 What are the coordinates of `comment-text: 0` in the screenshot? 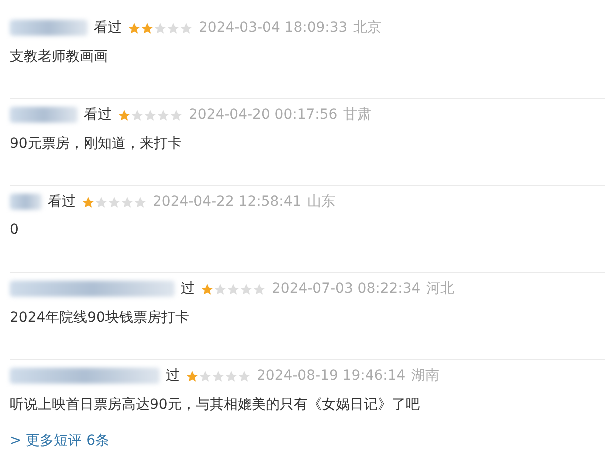 It's located at (15, 230).